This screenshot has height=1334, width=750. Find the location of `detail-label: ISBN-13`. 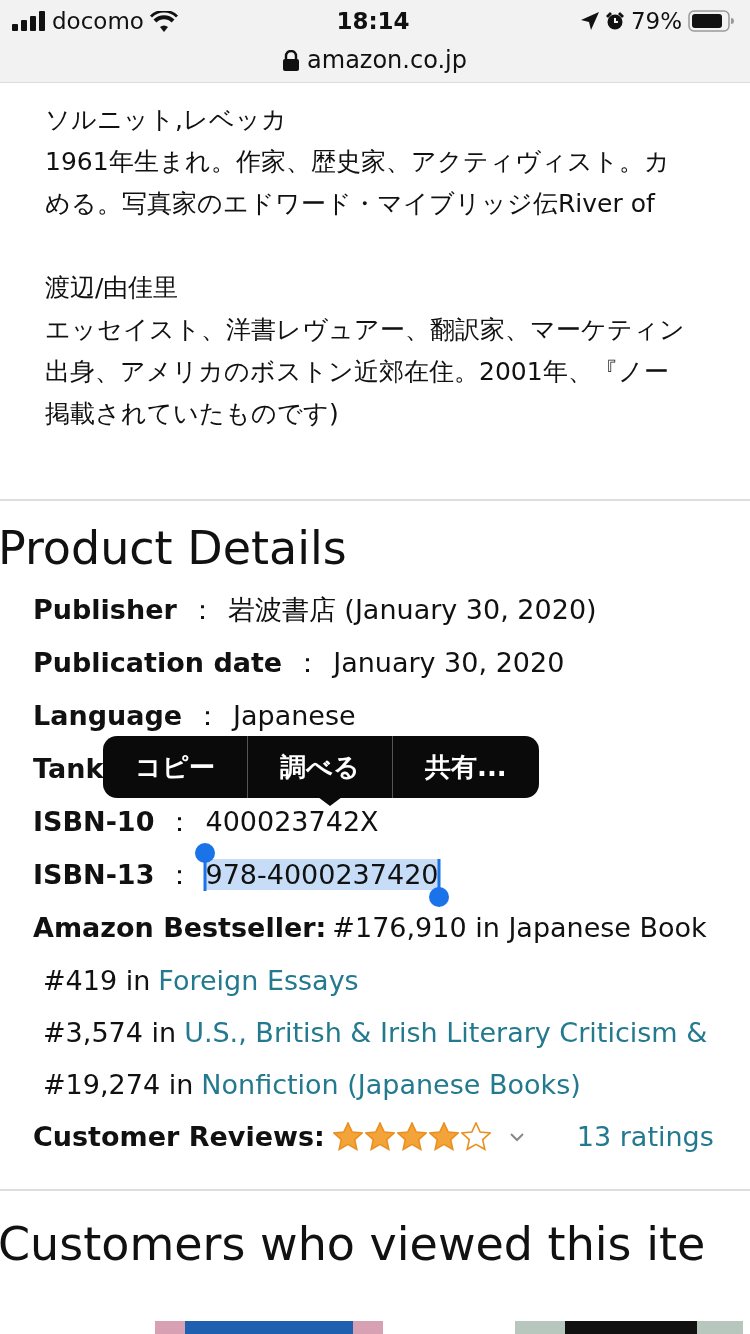

detail-label: ISBN-13 is located at coordinates (94, 874).